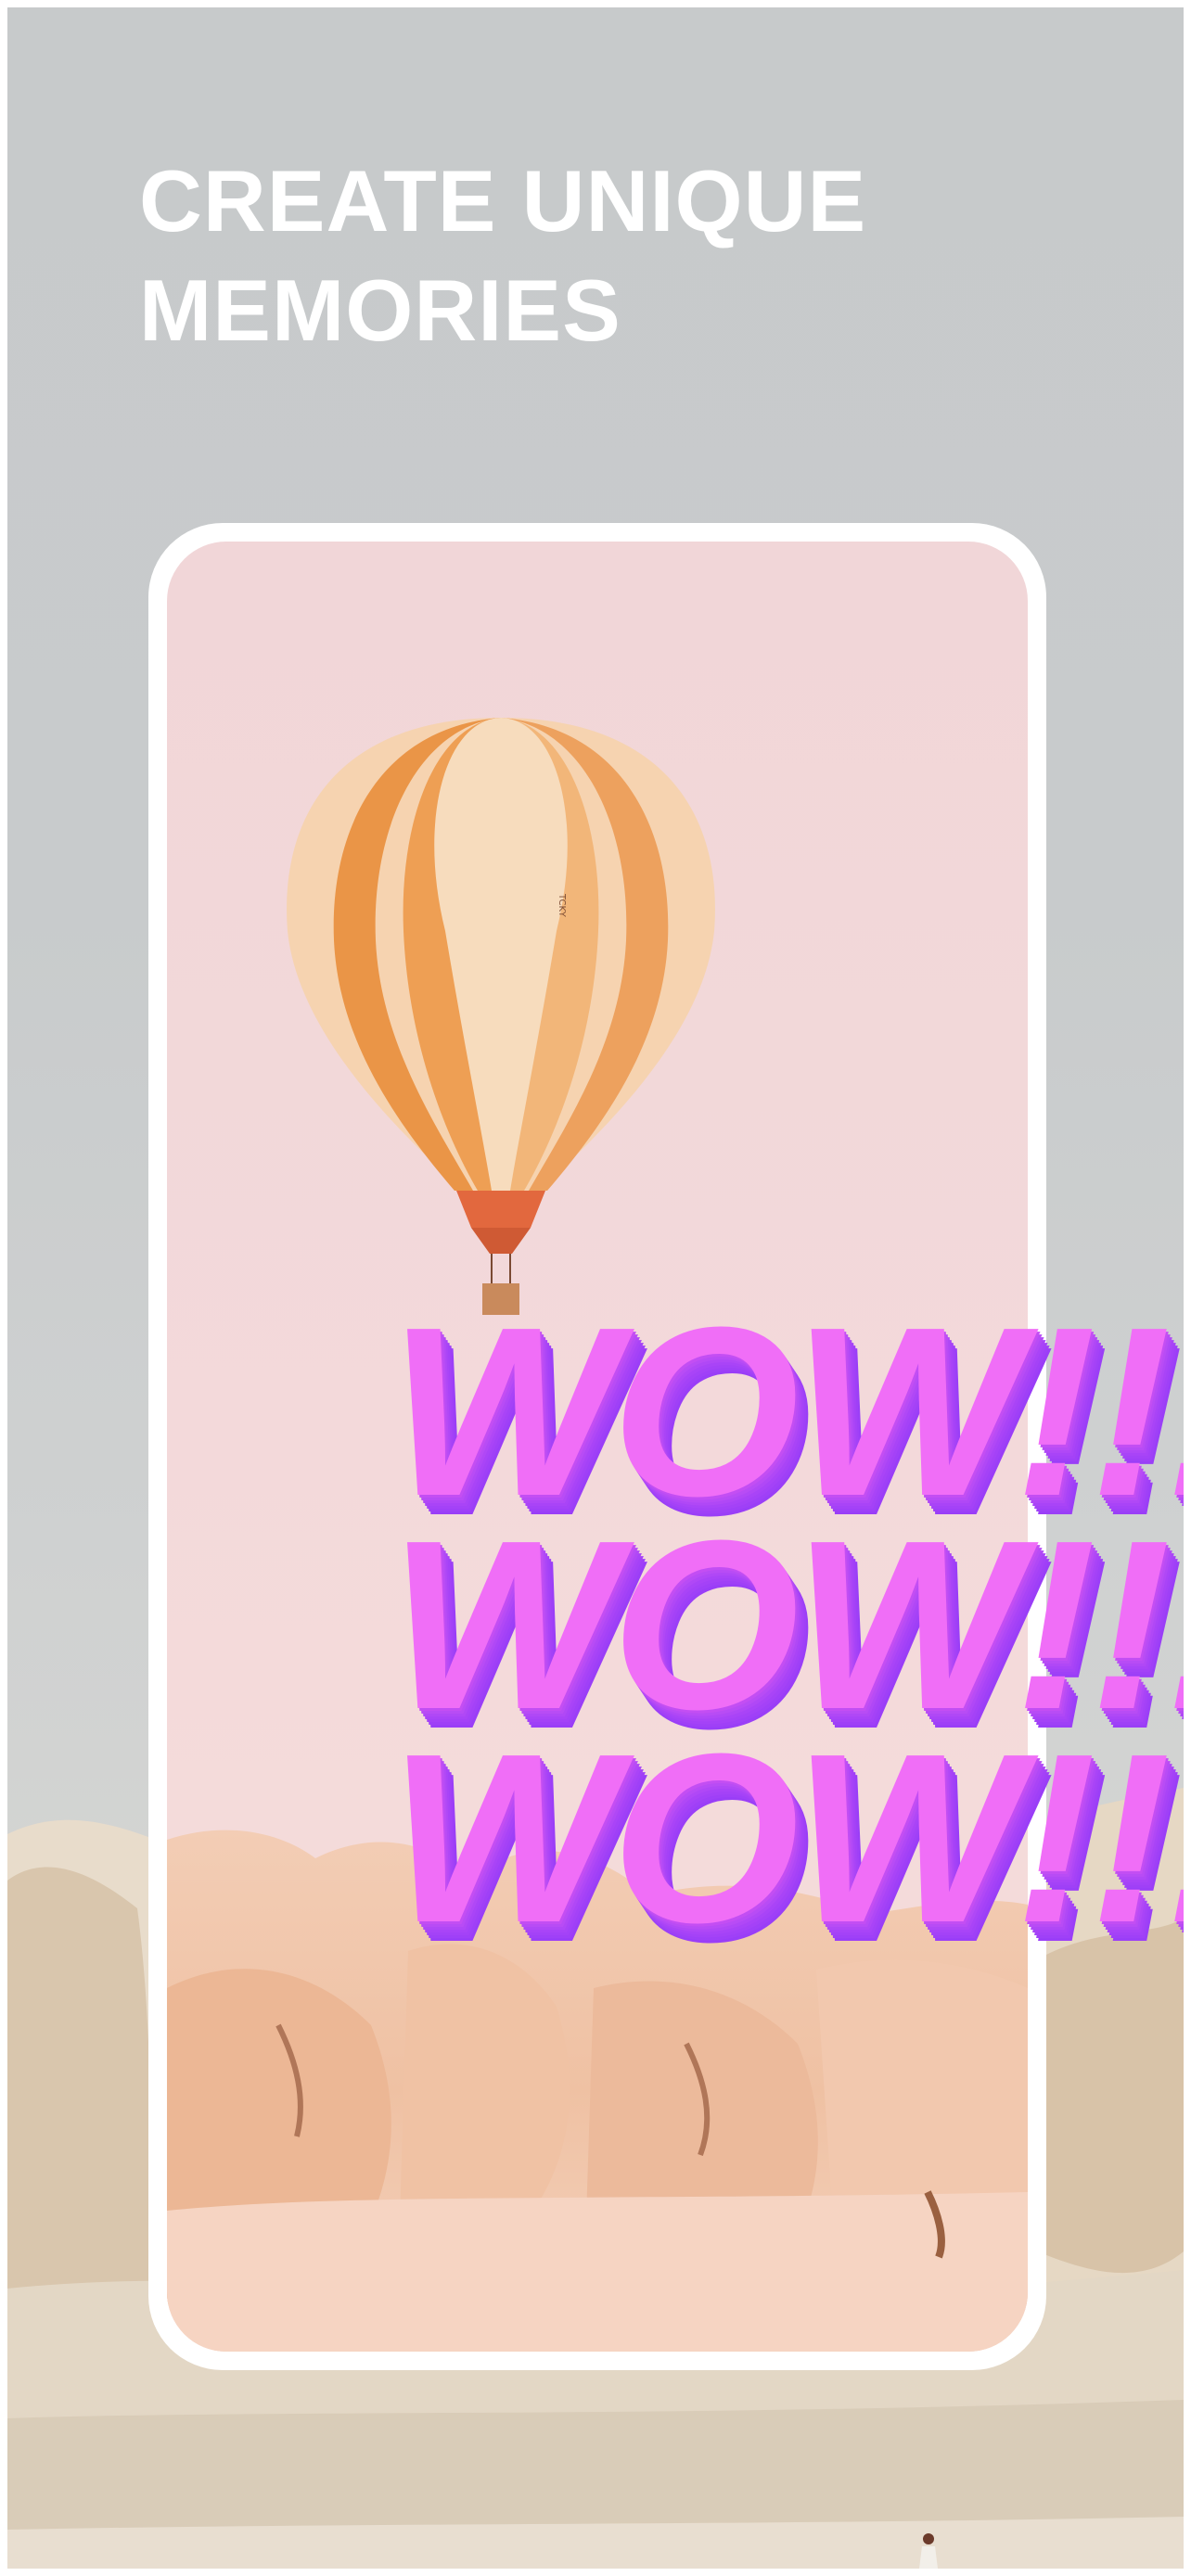  I want to click on headline-line-2: MEMORIES, so click(380, 310).